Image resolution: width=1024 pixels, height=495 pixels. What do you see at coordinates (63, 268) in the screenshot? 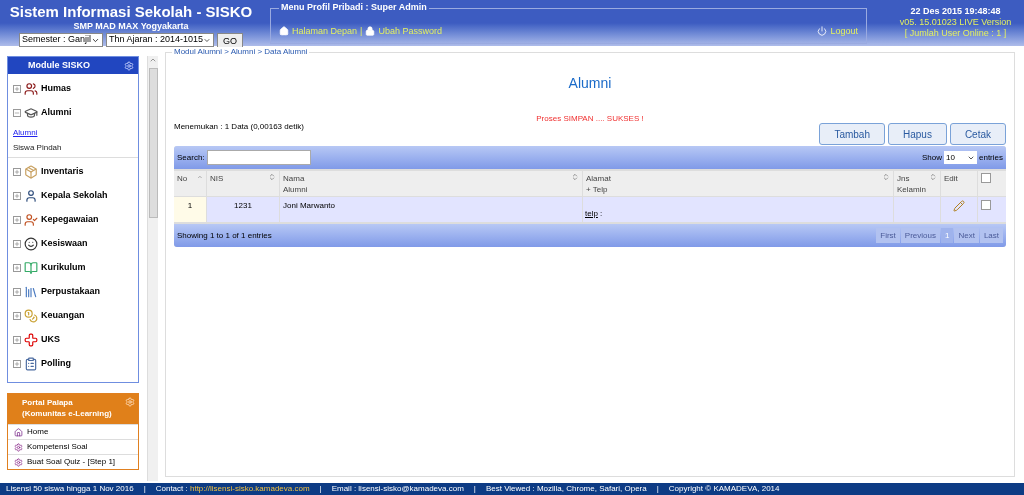
I see `module-item: Kurikulum` at bounding box center [63, 268].